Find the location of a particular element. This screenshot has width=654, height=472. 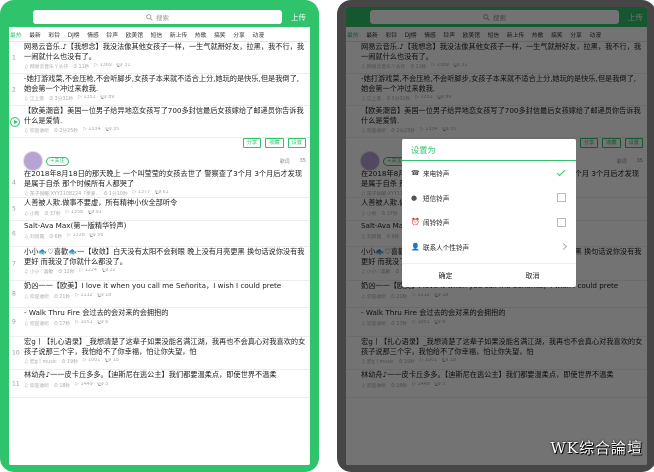

meta-item: 💬 18 is located at coordinates (112, 361).